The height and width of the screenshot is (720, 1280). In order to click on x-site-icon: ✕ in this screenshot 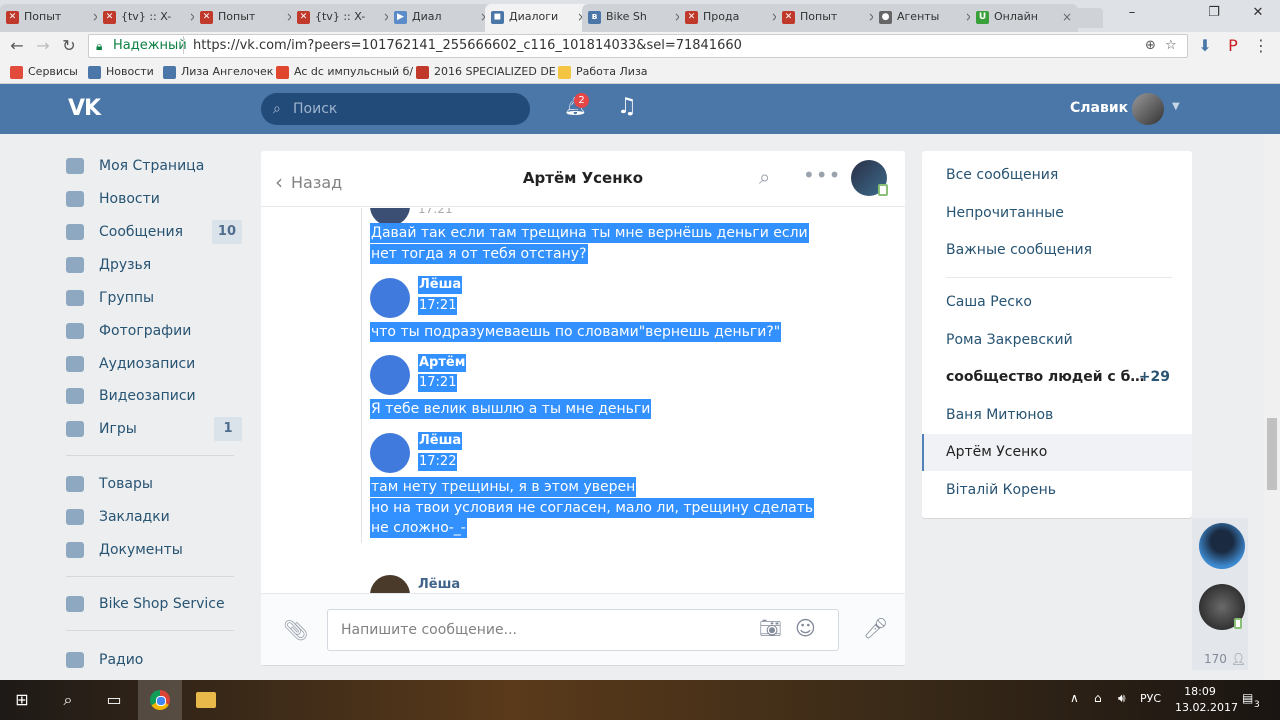, I will do `click(788, 17)`.